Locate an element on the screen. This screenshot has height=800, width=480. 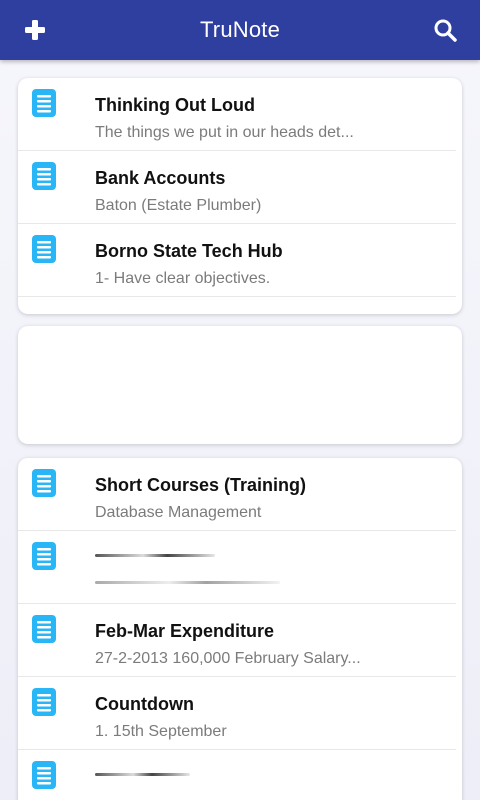
note-title: Short Courses (Training) is located at coordinates (201, 485).